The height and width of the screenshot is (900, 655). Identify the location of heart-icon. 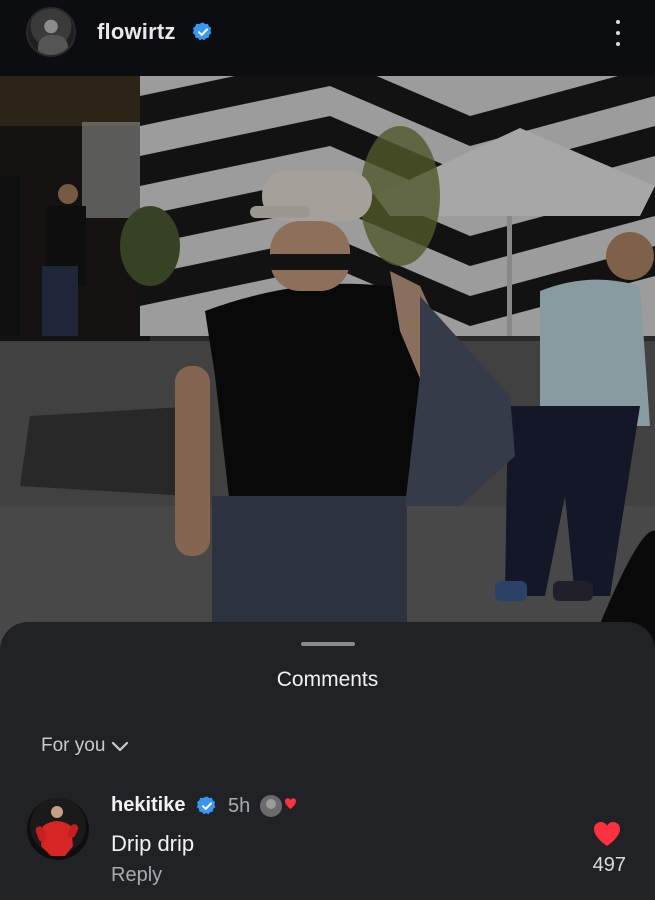
(607, 834).